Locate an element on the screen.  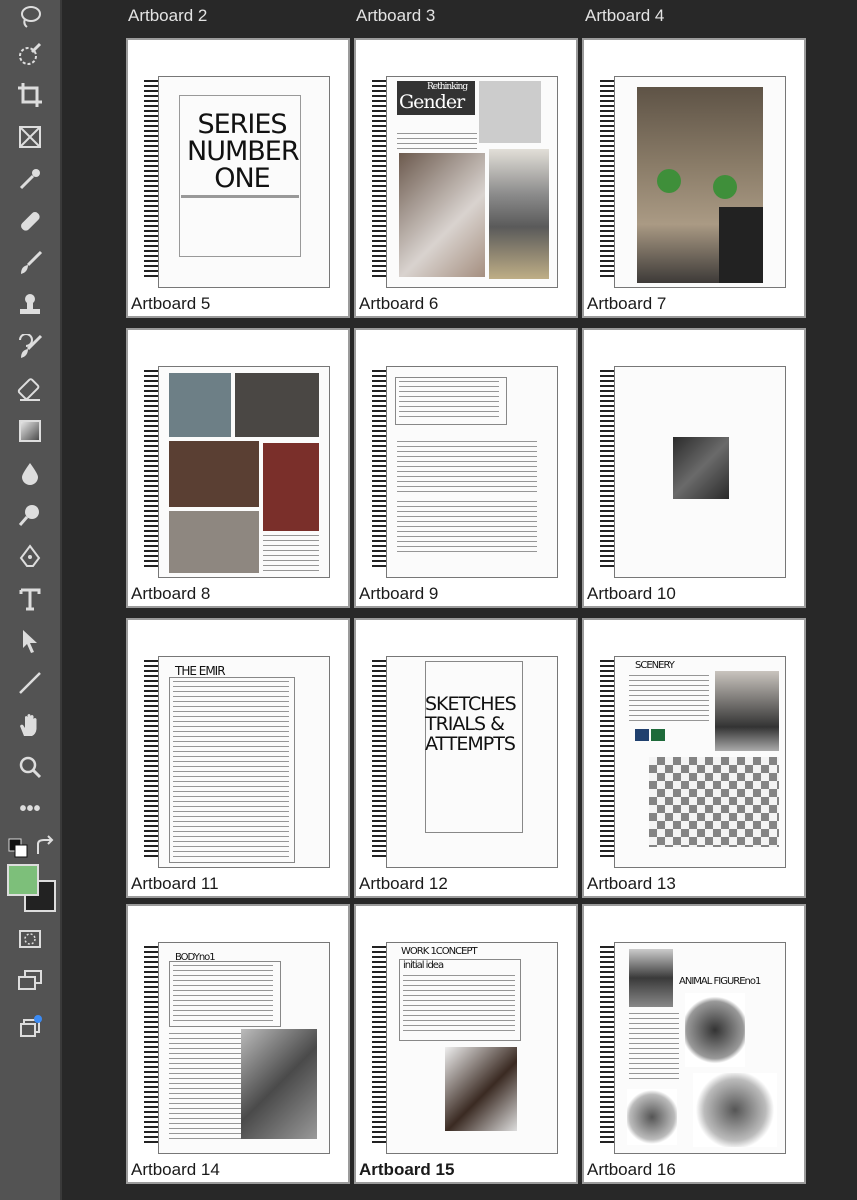
artboard-12-label: Artboard 12 is located at coordinates (403, 884).